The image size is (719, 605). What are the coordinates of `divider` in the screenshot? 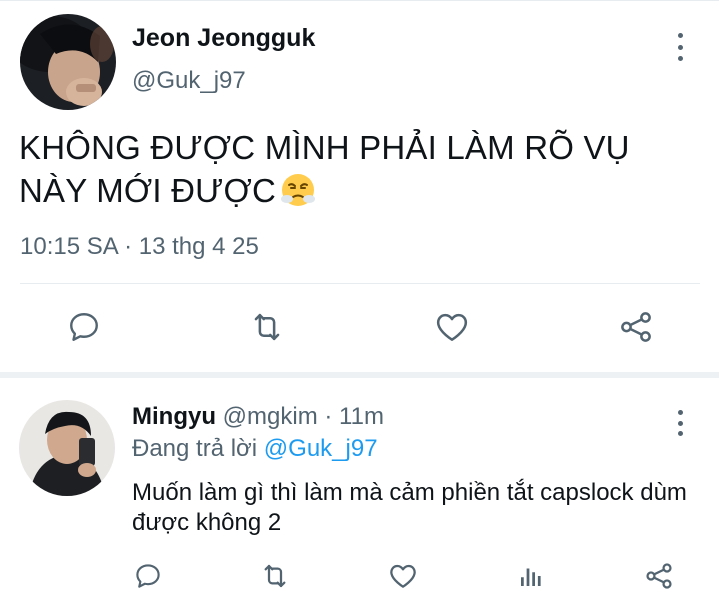 It's located at (360, 283).